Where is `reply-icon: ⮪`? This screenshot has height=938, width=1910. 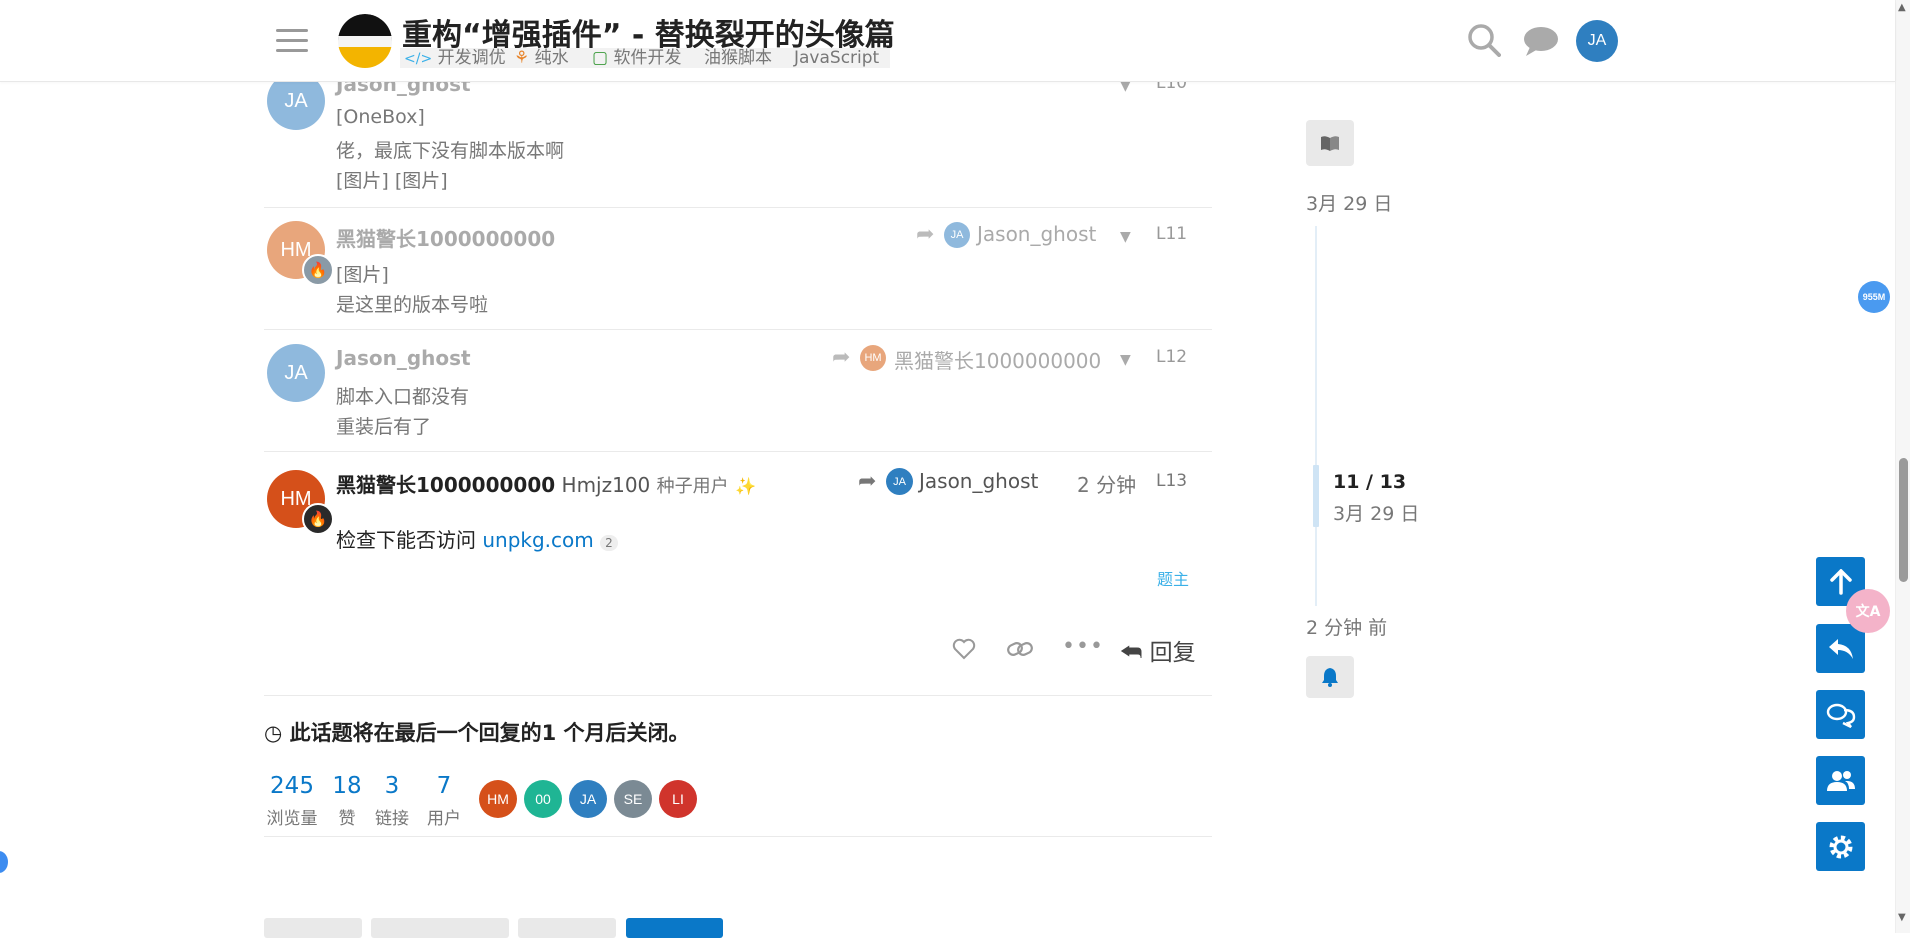 reply-icon: ⮪ is located at coordinates (1131, 652).